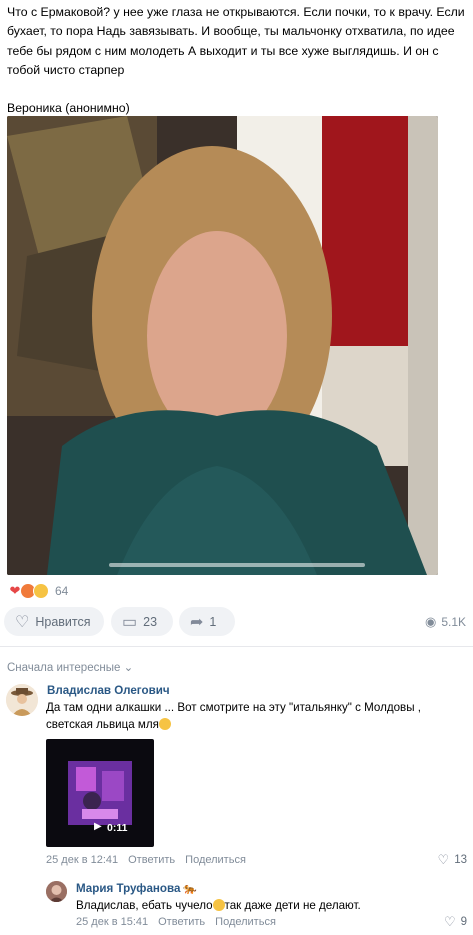 The height and width of the screenshot is (935, 473). I want to click on reply-like-button: ♡ 9, so click(455, 922).